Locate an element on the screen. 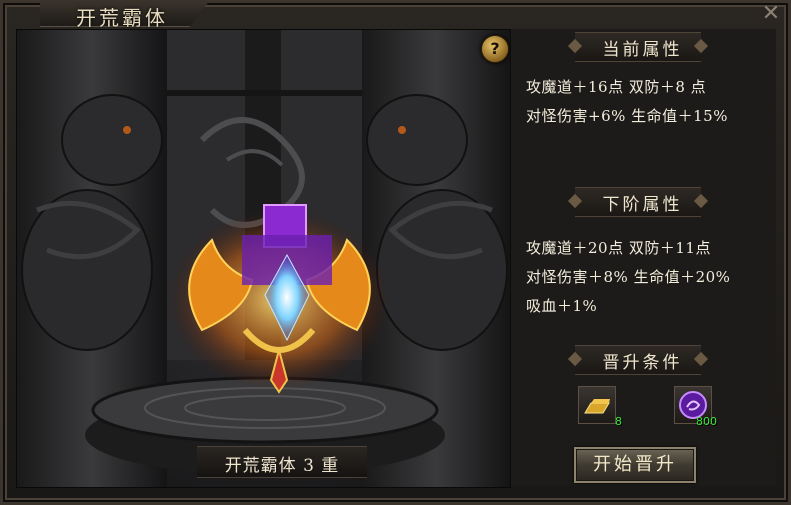  current-stat-line-1: 攻魔道＋16点 双防＋8 点 is located at coordinates (616, 87).